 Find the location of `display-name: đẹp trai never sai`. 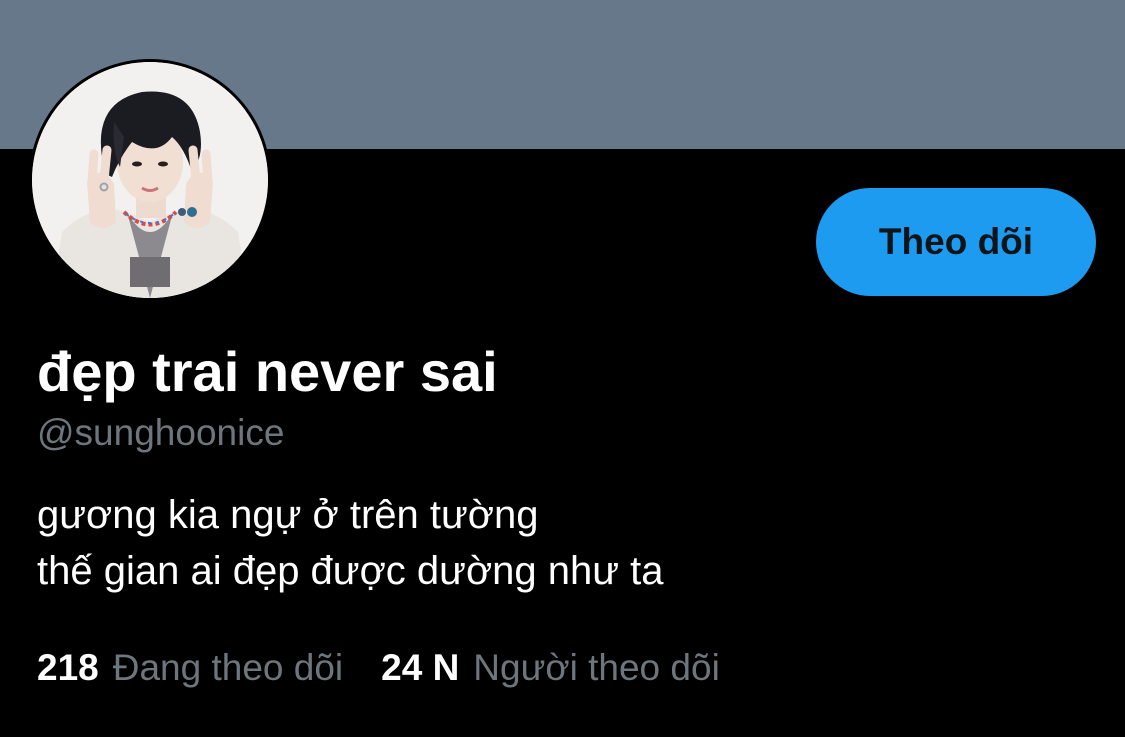

display-name: đẹp trai never sai is located at coordinates (267, 371).